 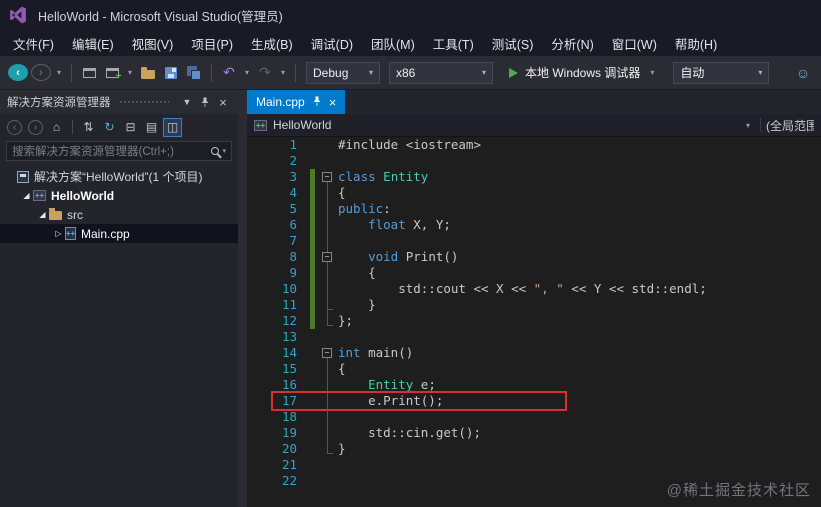 I want to click on menu-item-3: 项目(P), so click(x=212, y=43).